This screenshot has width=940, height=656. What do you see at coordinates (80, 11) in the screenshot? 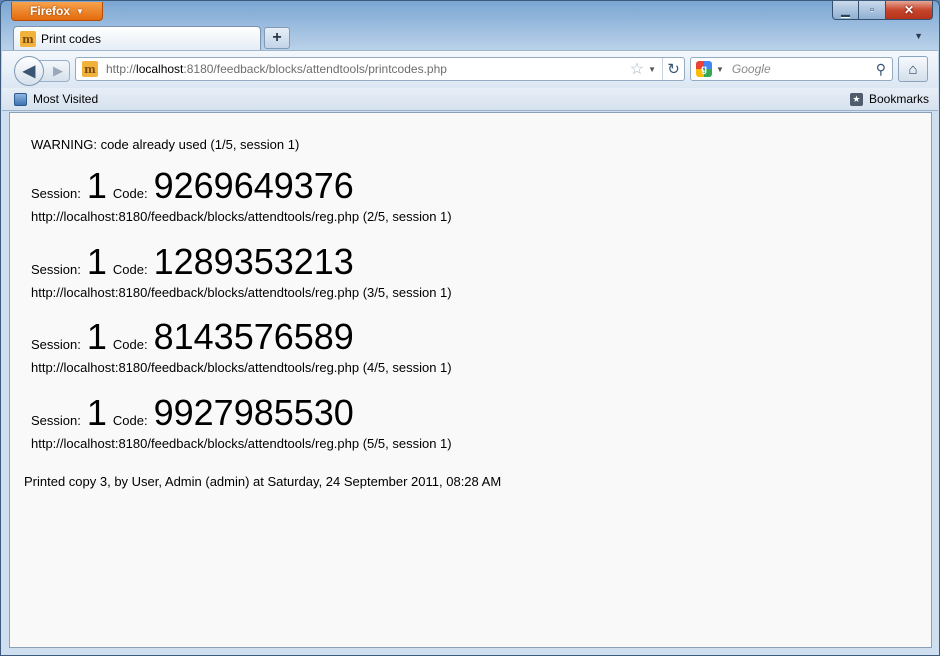
I see `chevron-down-icon: ▼` at bounding box center [80, 11].